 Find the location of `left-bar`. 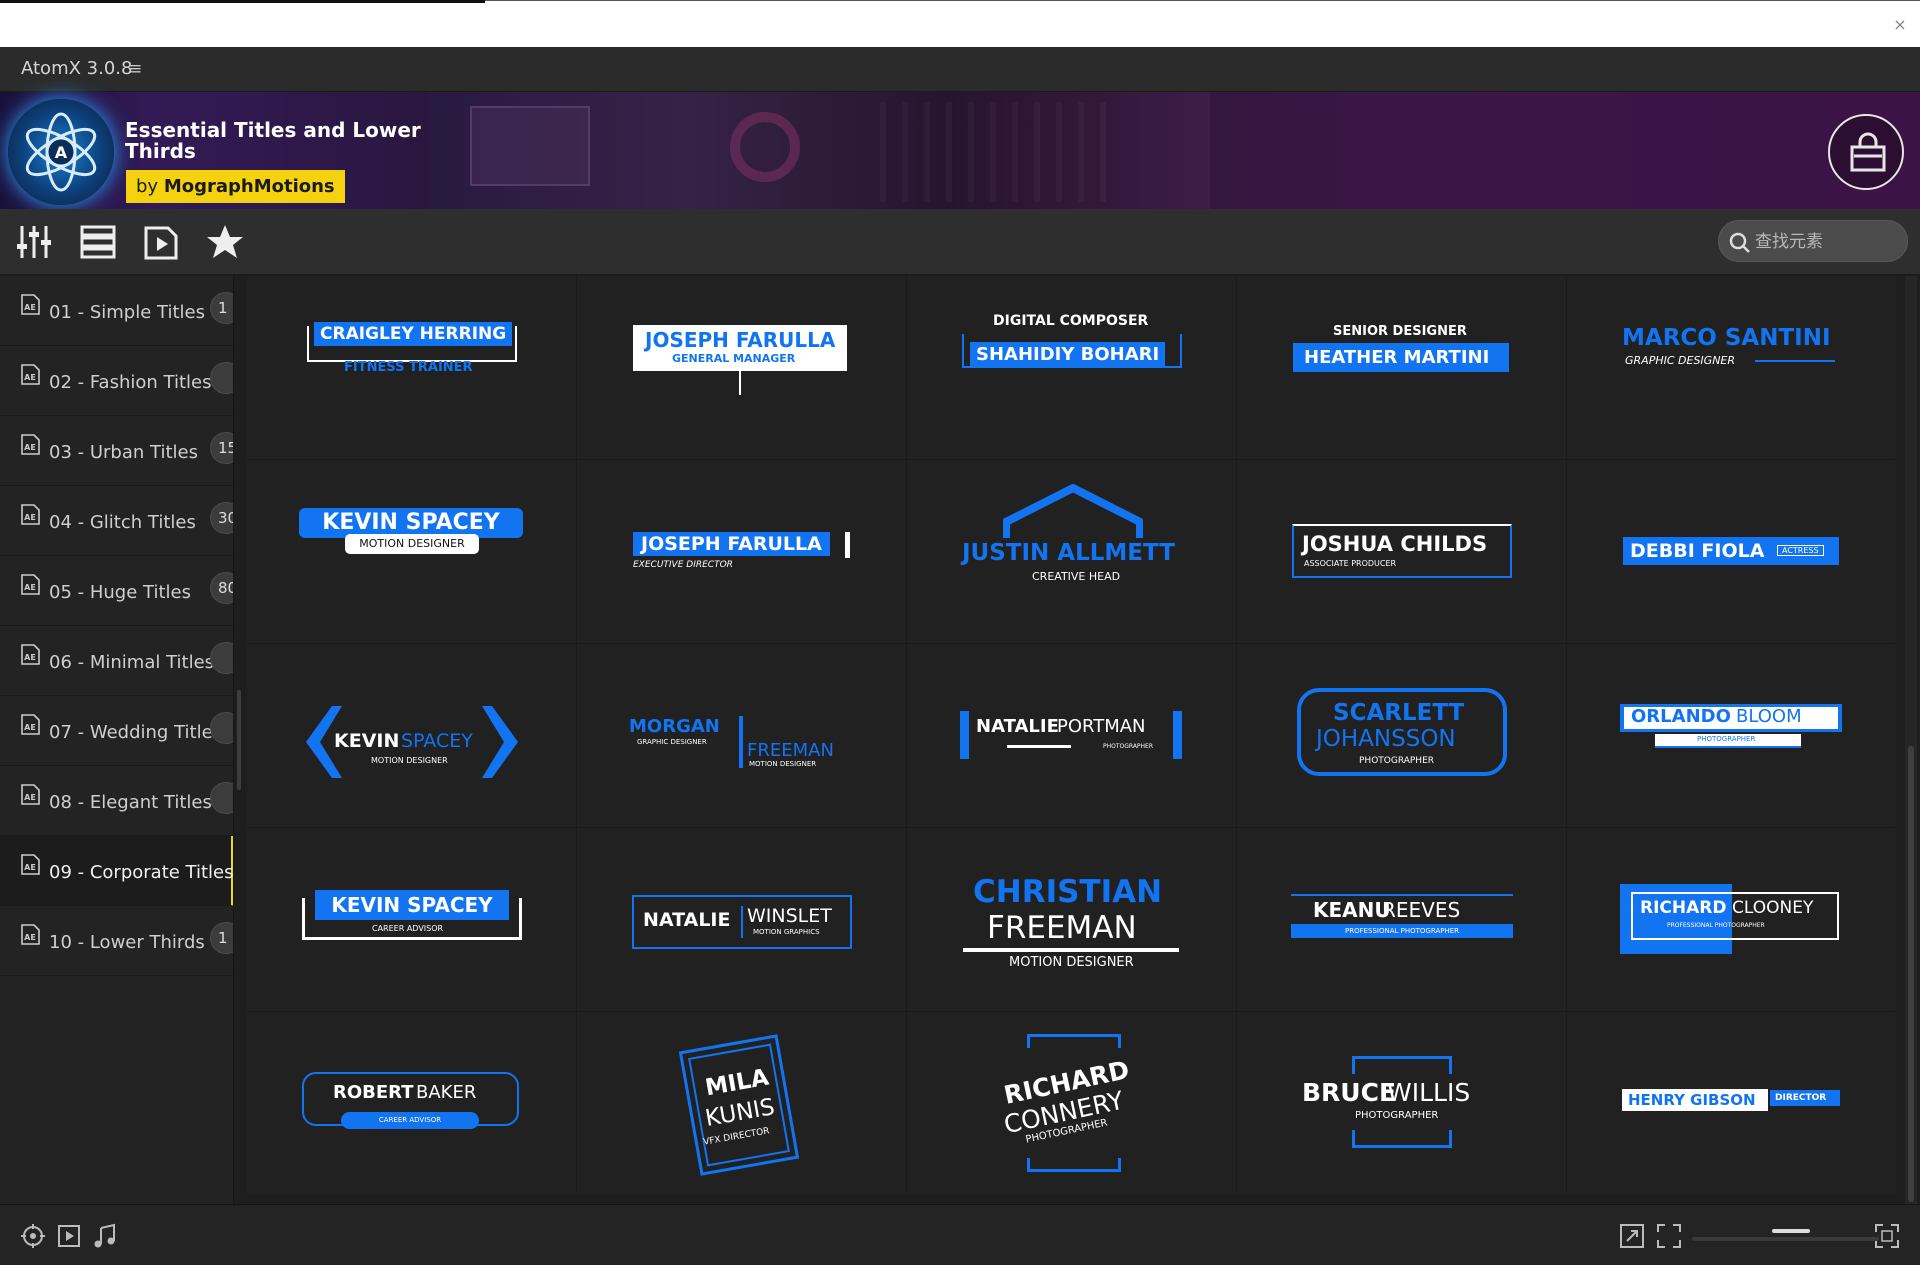

left-bar is located at coordinates (964, 735).